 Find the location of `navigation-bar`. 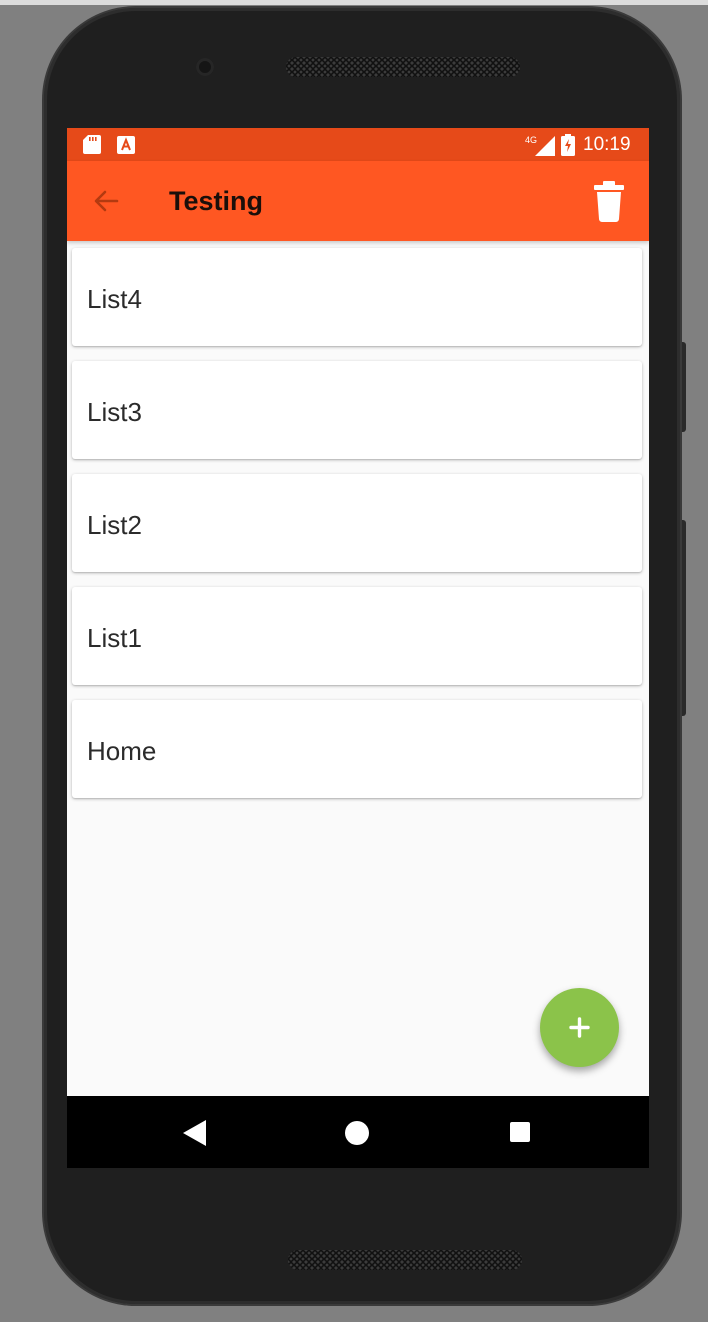

navigation-bar is located at coordinates (358, 1132).